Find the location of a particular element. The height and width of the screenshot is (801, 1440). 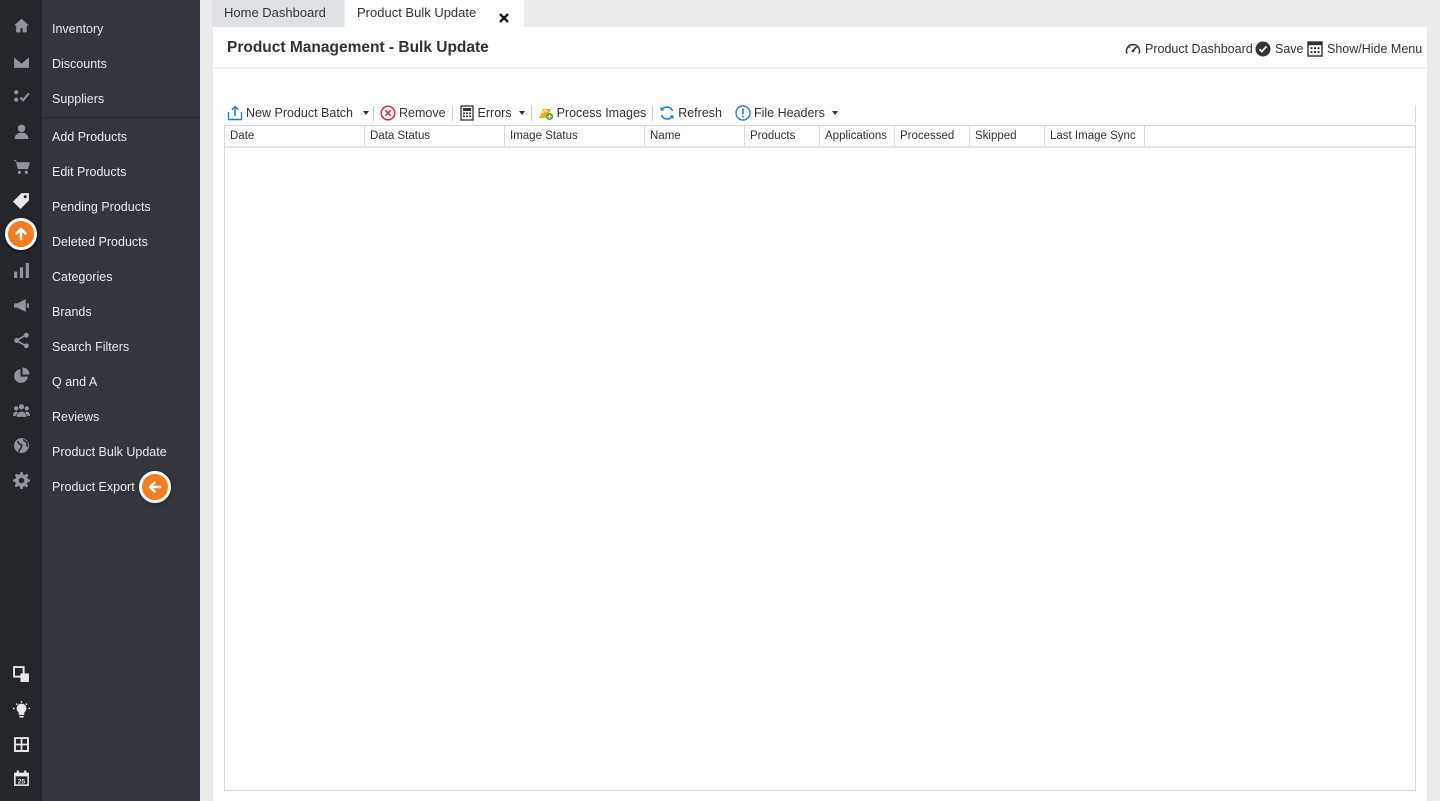

menu-item-product-bulk-update: Product Bulk Update is located at coordinates (109, 452).